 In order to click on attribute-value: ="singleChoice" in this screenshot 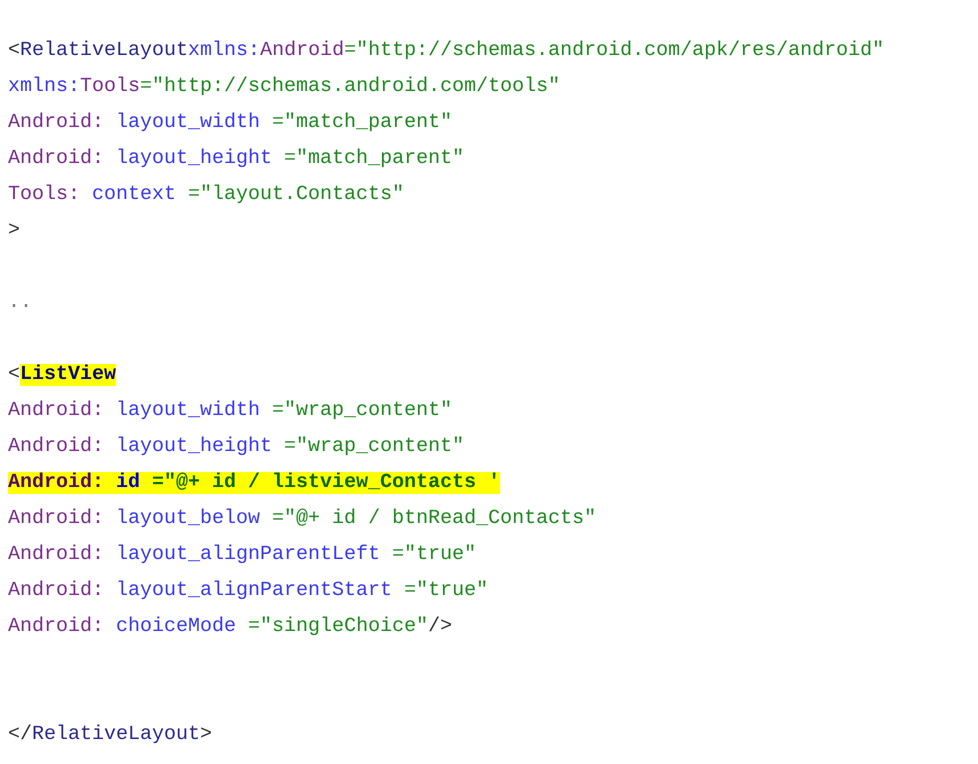, I will do `click(337, 627)`.